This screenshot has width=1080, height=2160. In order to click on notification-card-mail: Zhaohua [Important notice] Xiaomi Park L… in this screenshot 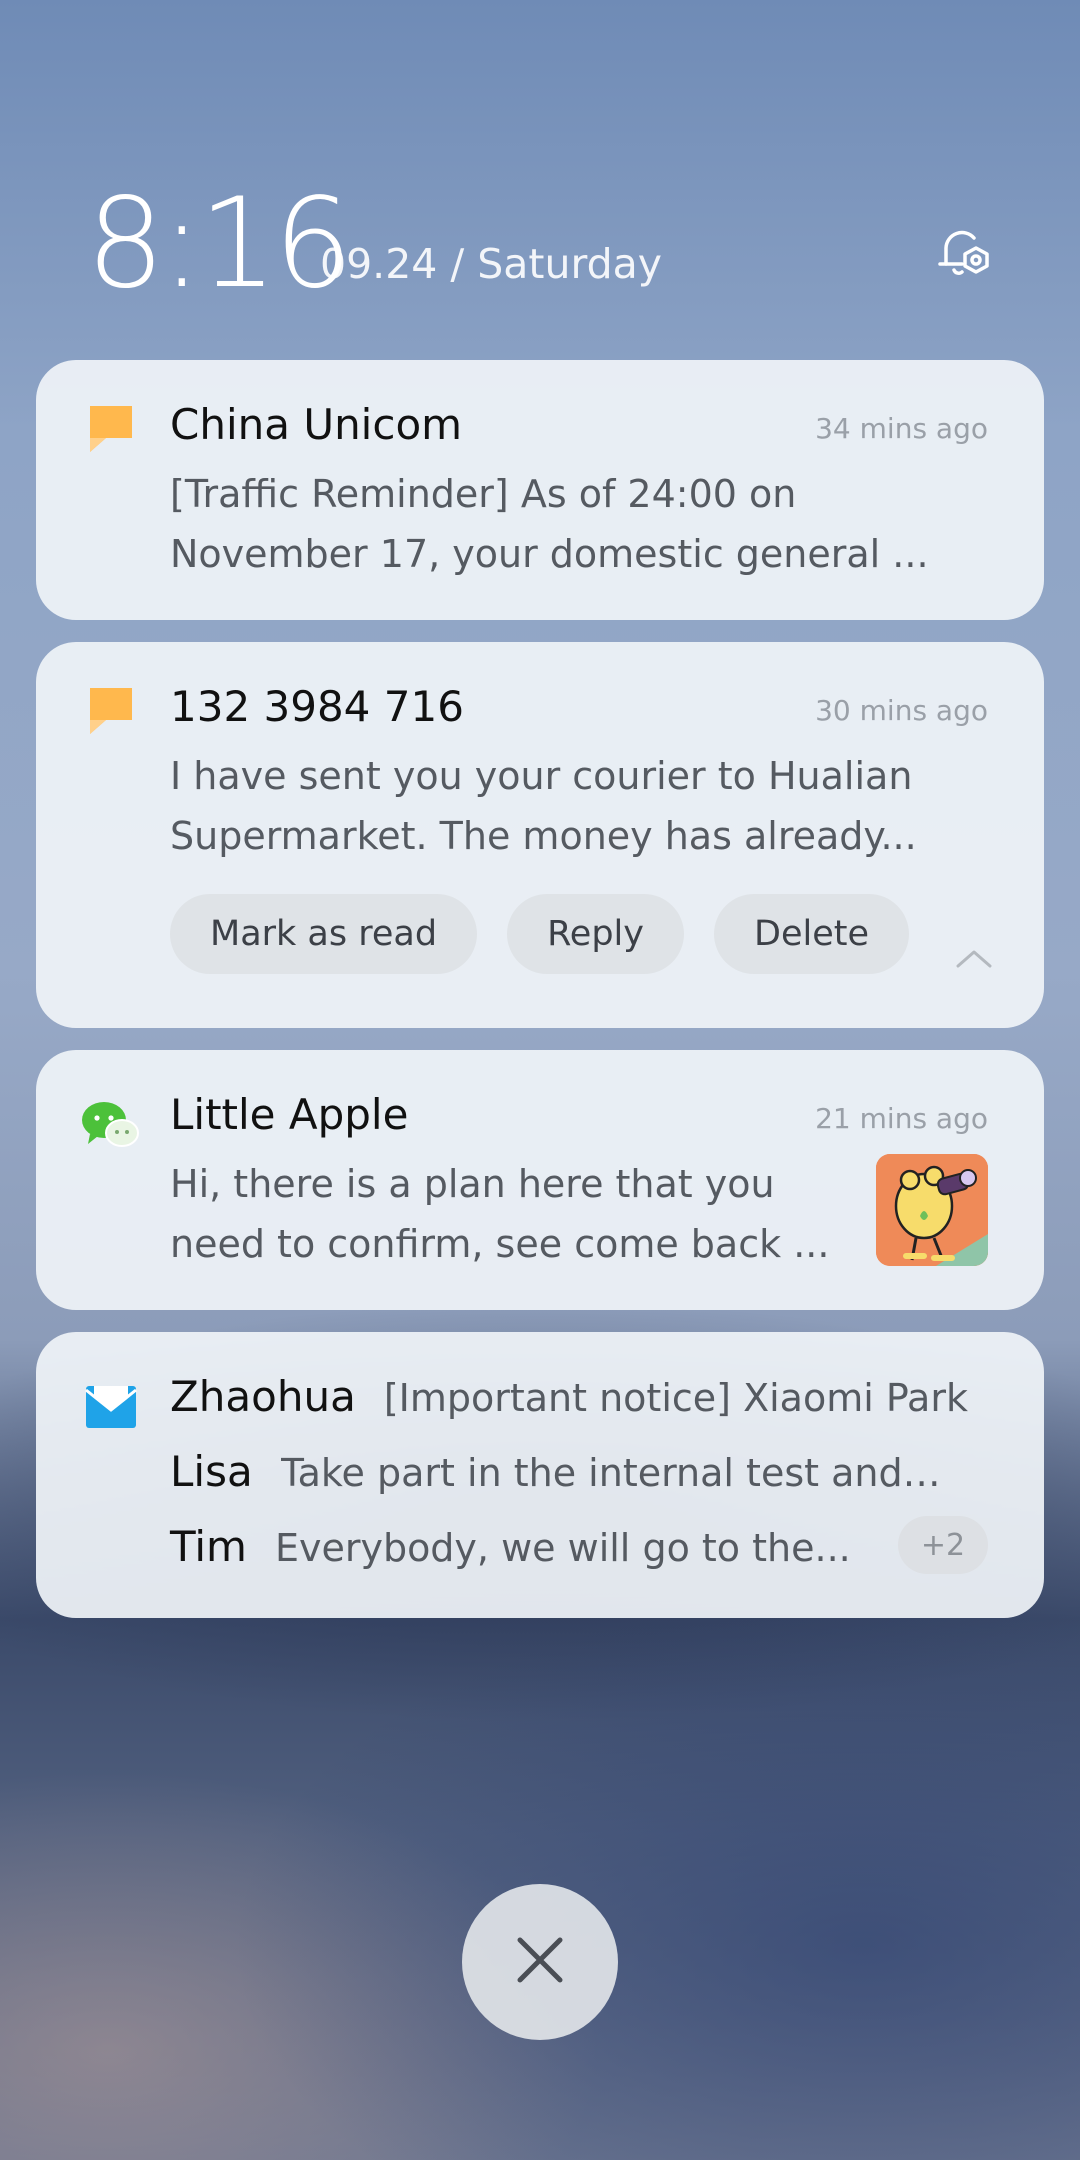, I will do `click(540, 1475)`.